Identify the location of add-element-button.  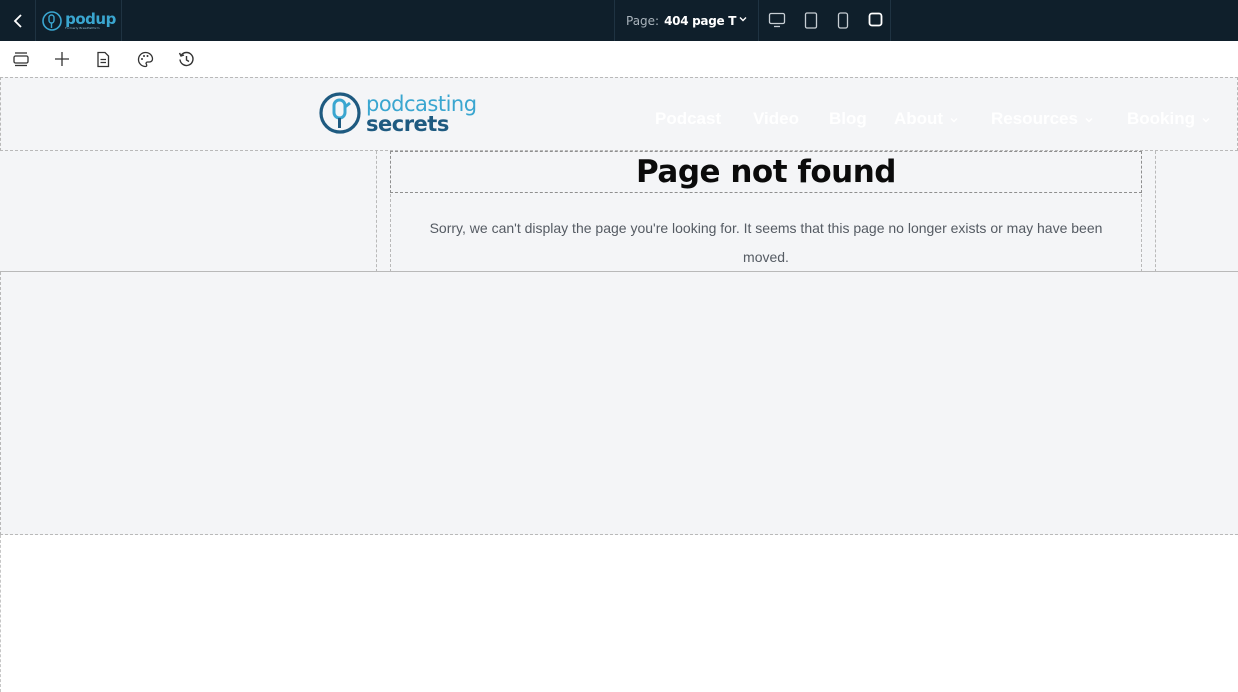
(62, 59).